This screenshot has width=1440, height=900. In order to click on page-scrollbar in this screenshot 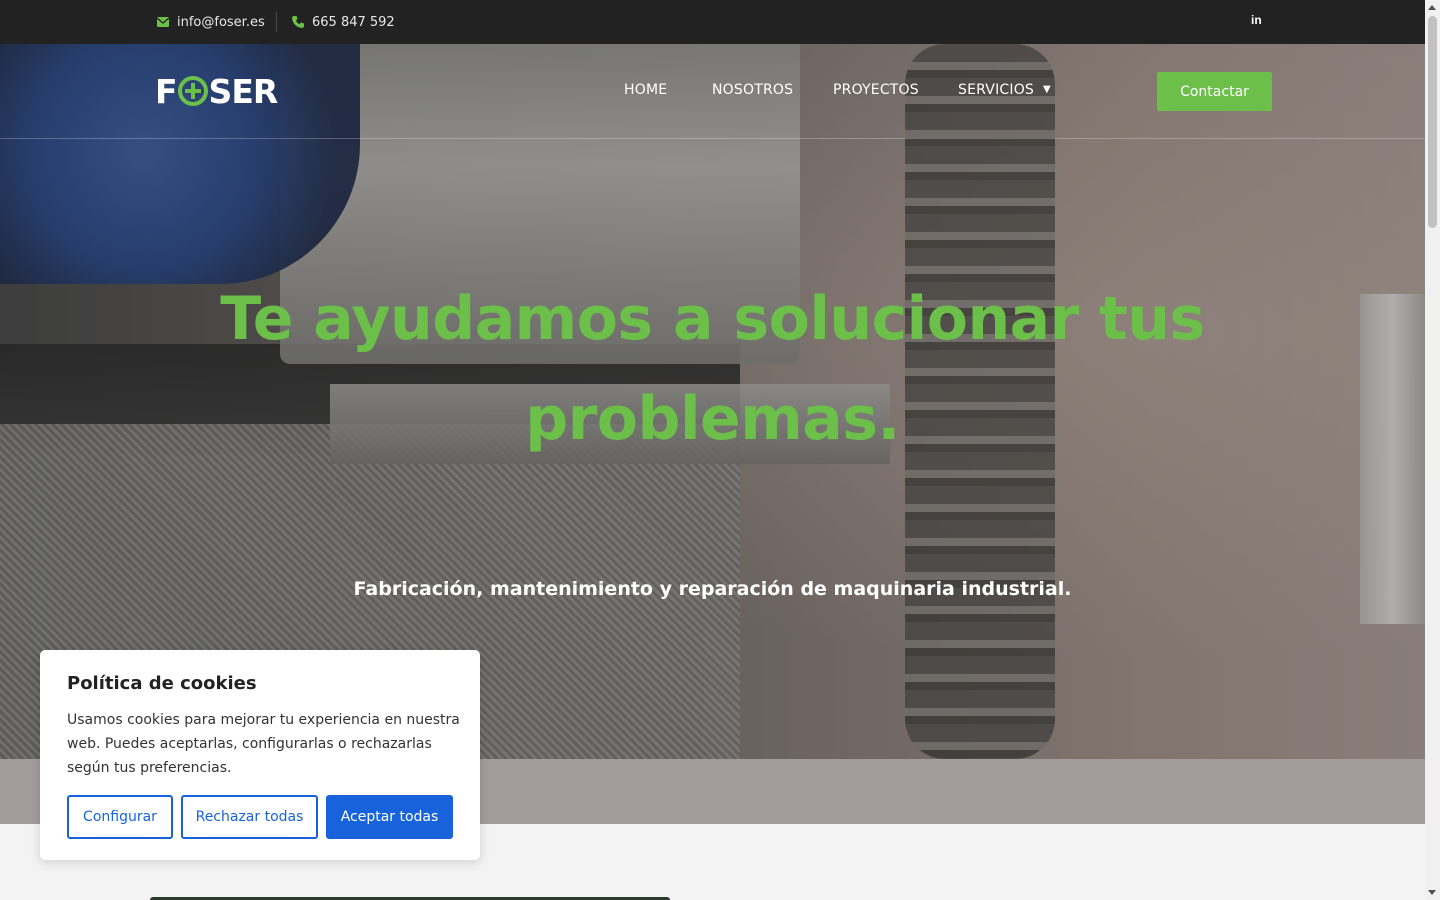, I will do `click(1432, 450)`.